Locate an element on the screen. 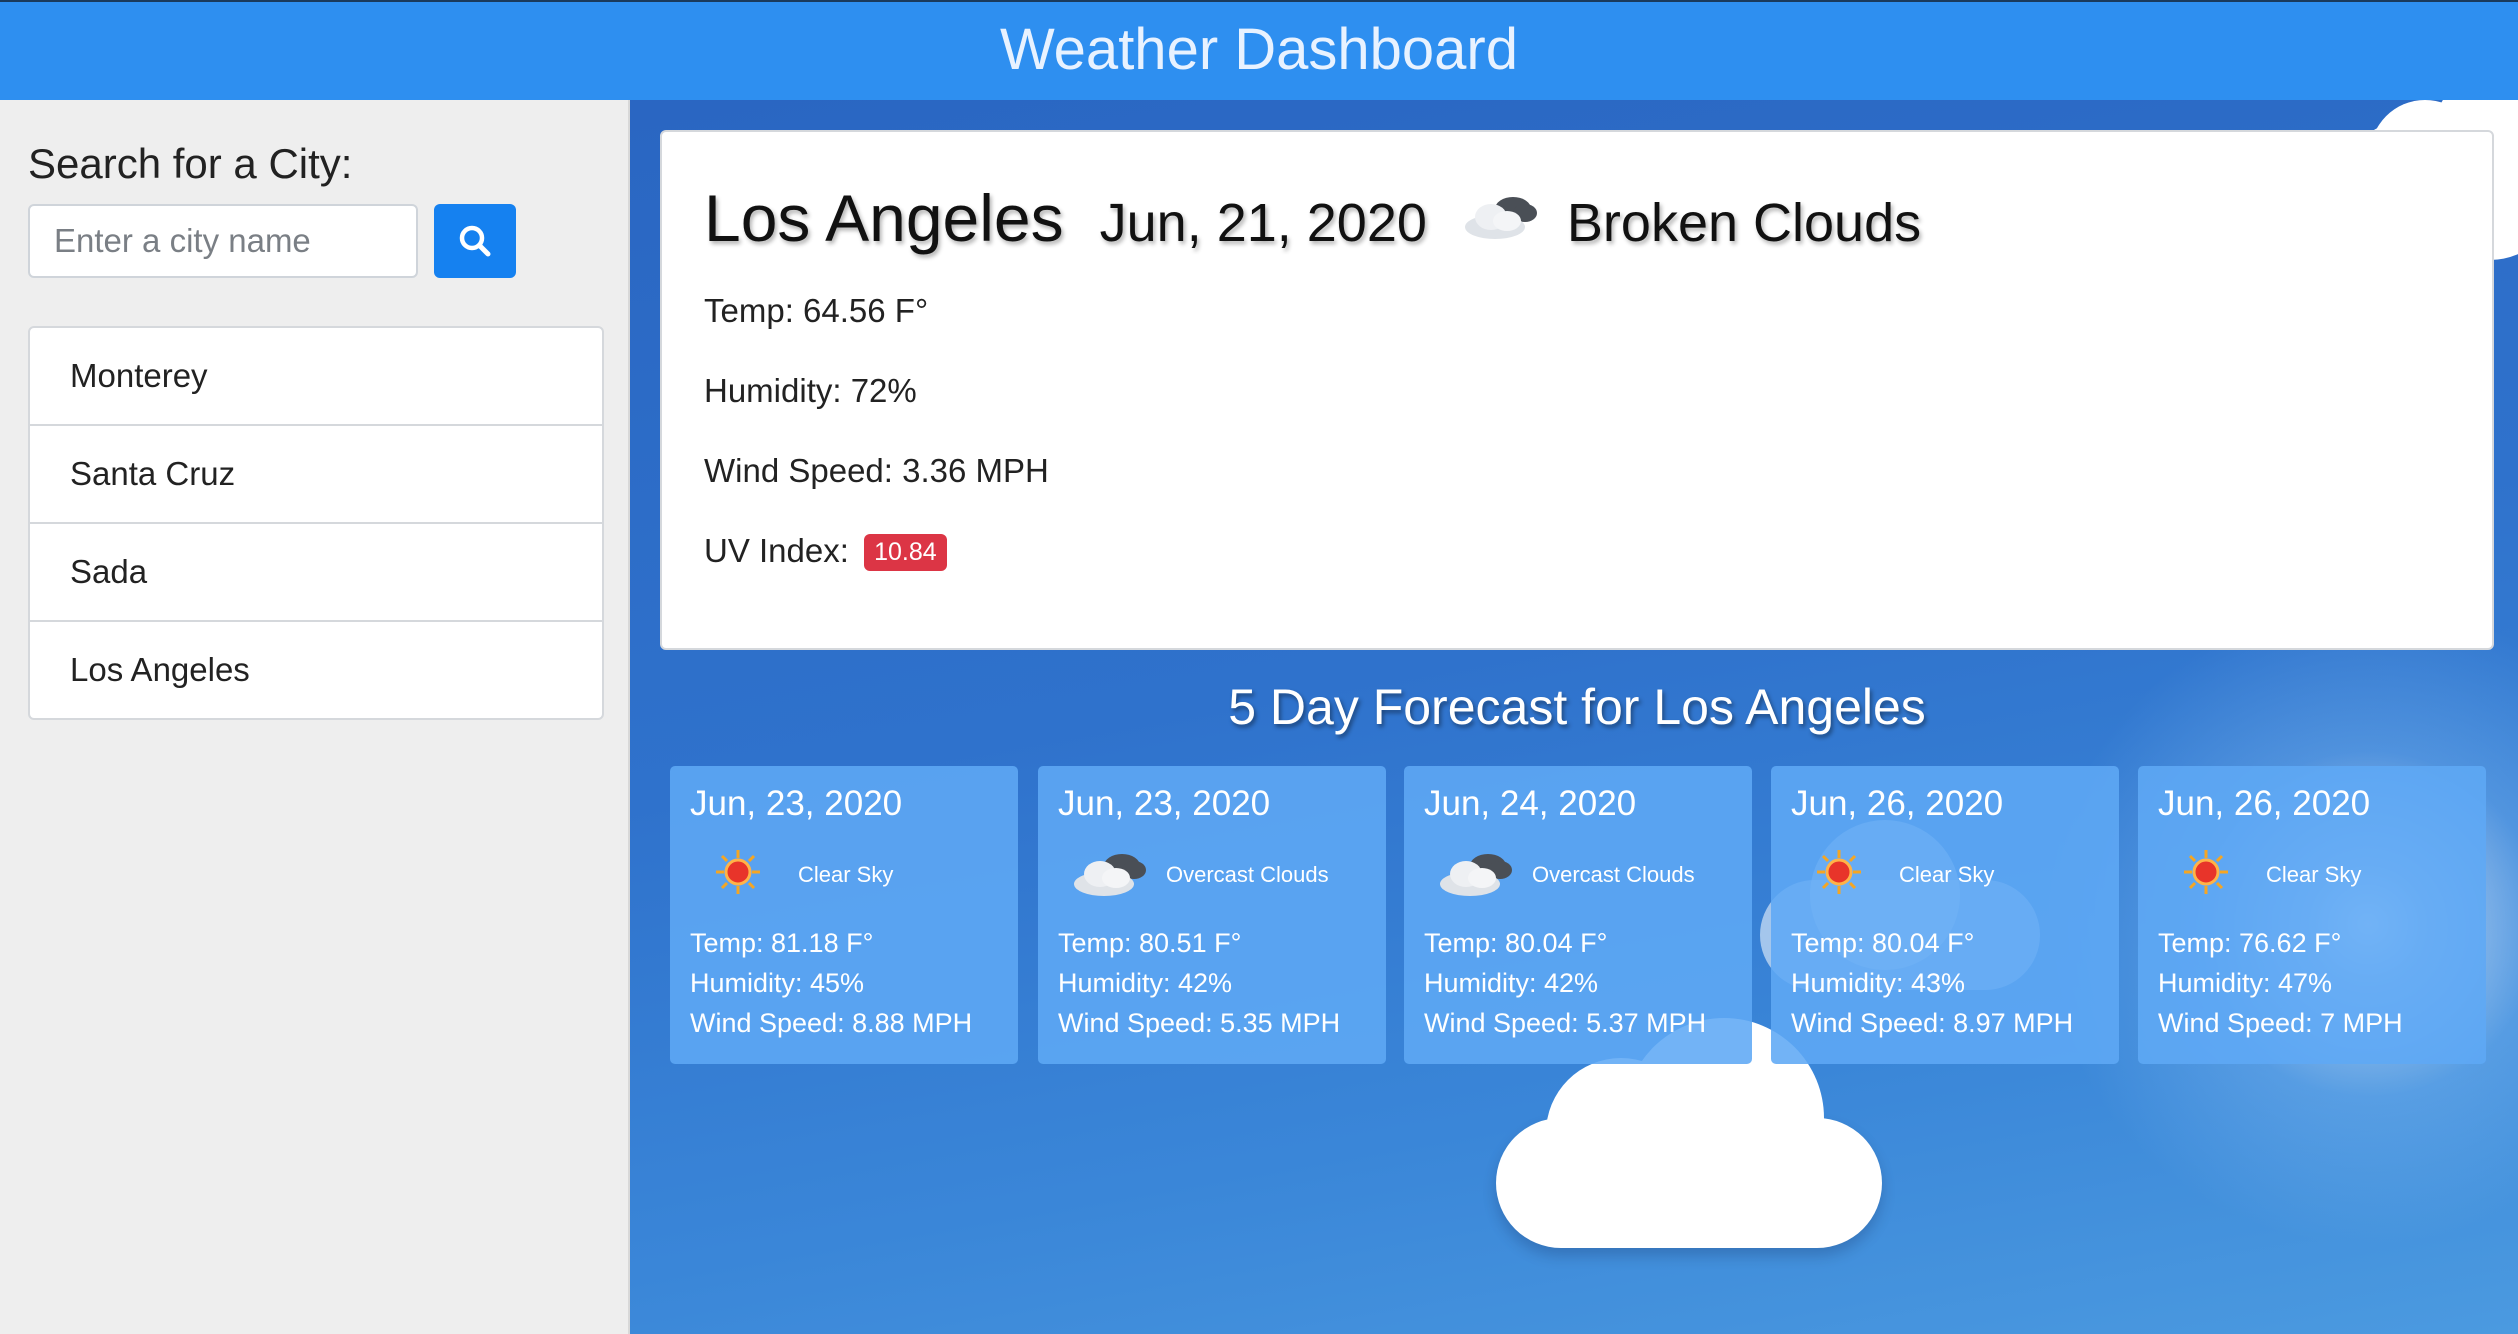  current-description: Broken Clouds is located at coordinates (1744, 223).